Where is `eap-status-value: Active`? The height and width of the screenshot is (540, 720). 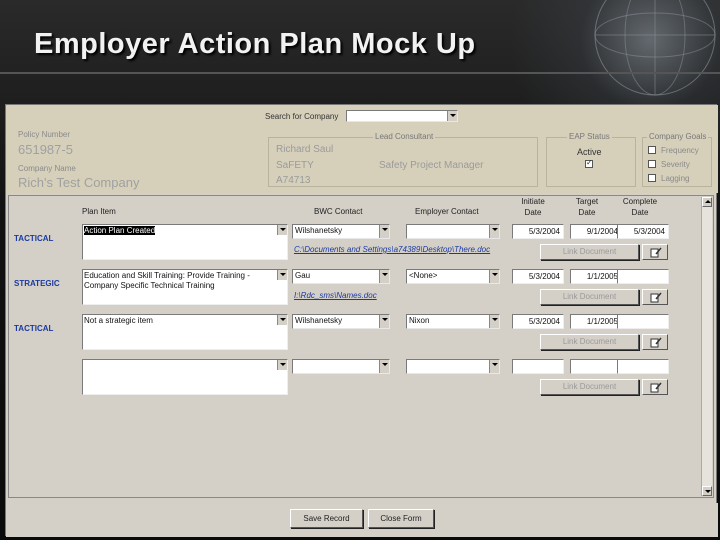 eap-status-value: Active is located at coordinates (589, 152).